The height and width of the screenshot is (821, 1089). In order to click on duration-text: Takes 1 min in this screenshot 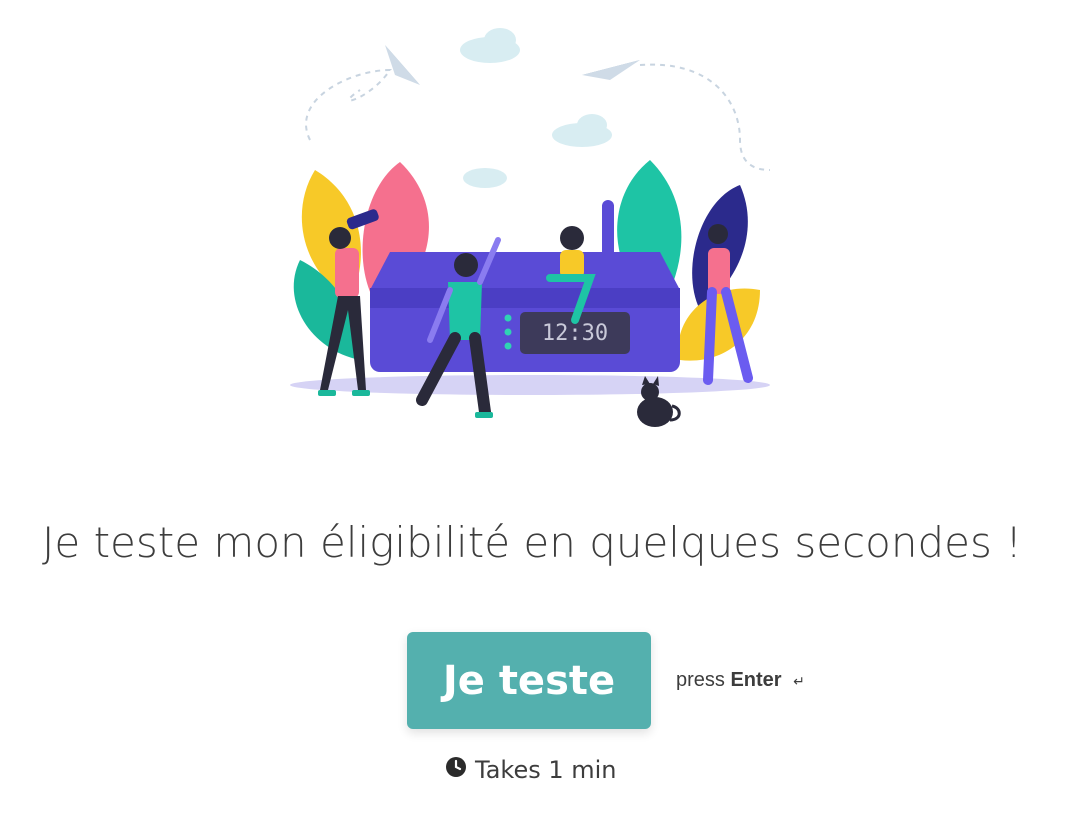, I will do `click(546, 770)`.